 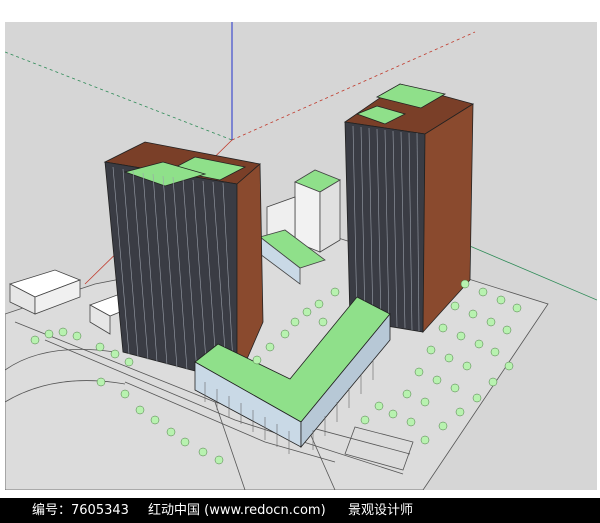 What do you see at coordinates (183, 262) in the screenshot?
I see `left-tower` at bounding box center [183, 262].